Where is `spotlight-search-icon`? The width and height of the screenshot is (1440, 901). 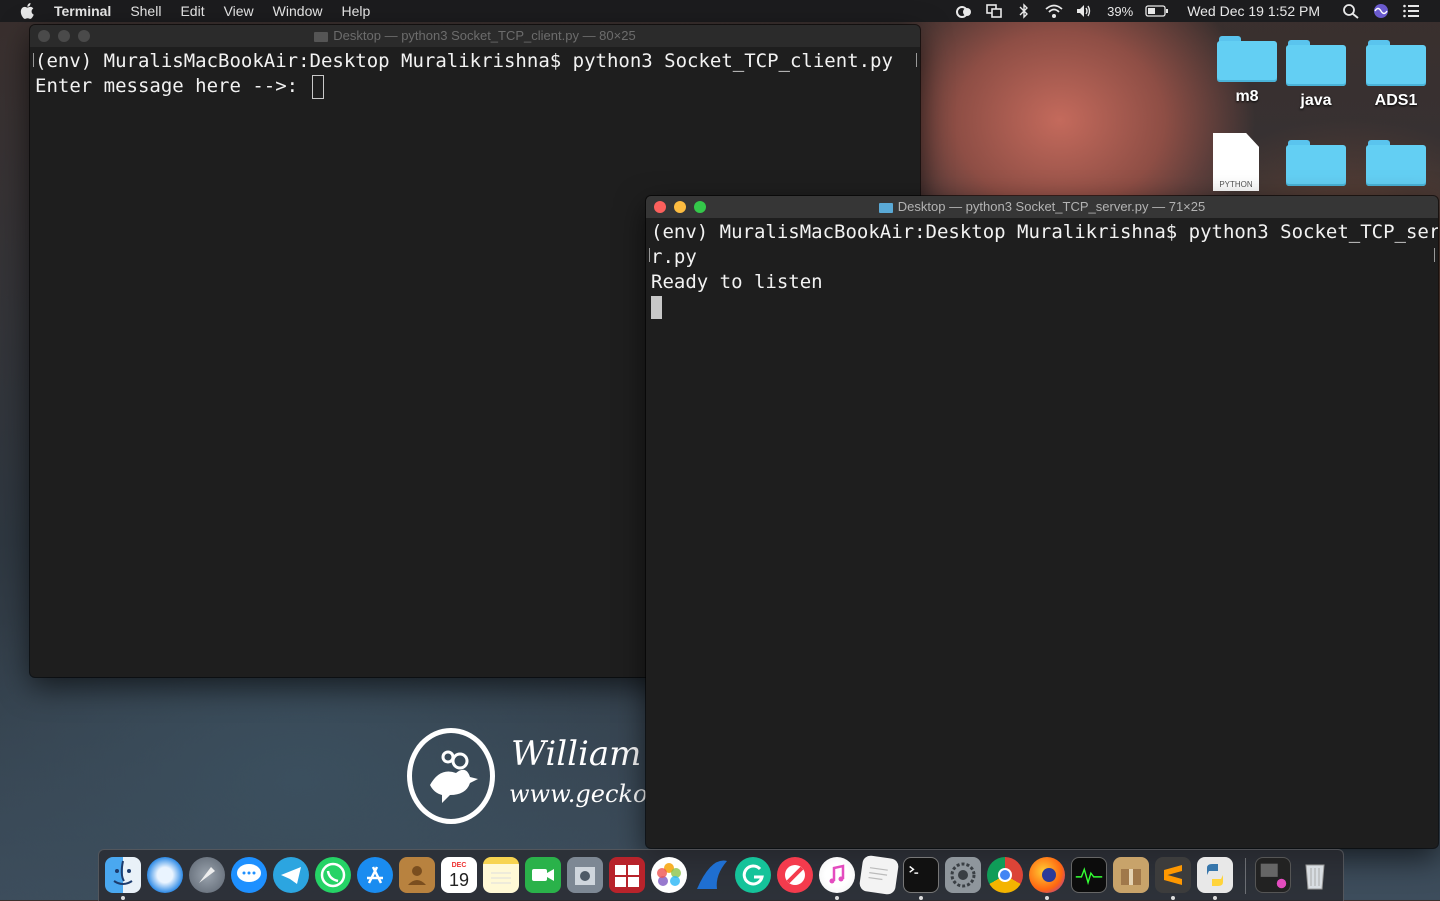 spotlight-search-icon is located at coordinates (1351, 11).